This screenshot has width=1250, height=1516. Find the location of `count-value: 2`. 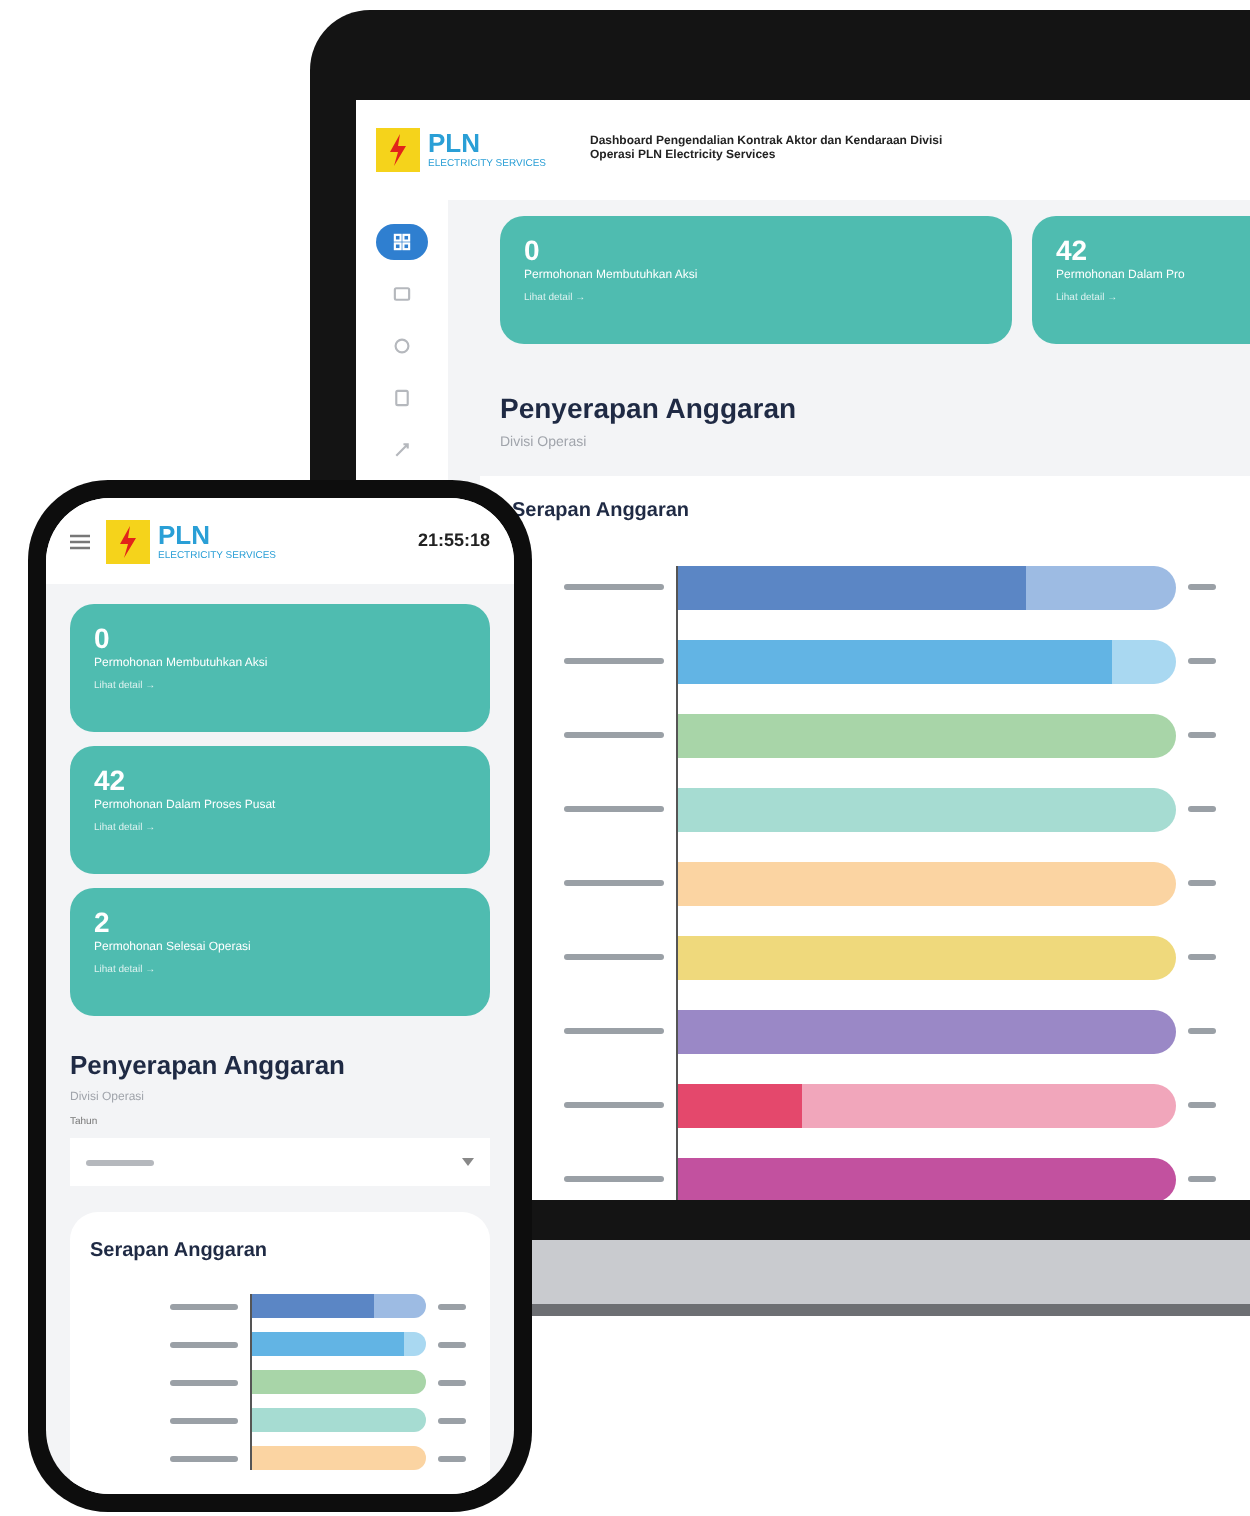

count-value: 2 is located at coordinates (103, 922).